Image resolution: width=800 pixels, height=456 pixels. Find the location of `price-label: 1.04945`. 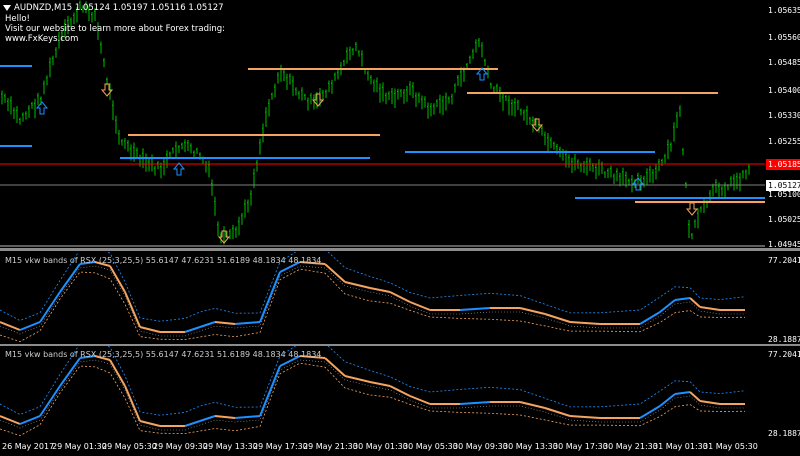

price-label: 1.04945 is located at coordinates (784, 244).